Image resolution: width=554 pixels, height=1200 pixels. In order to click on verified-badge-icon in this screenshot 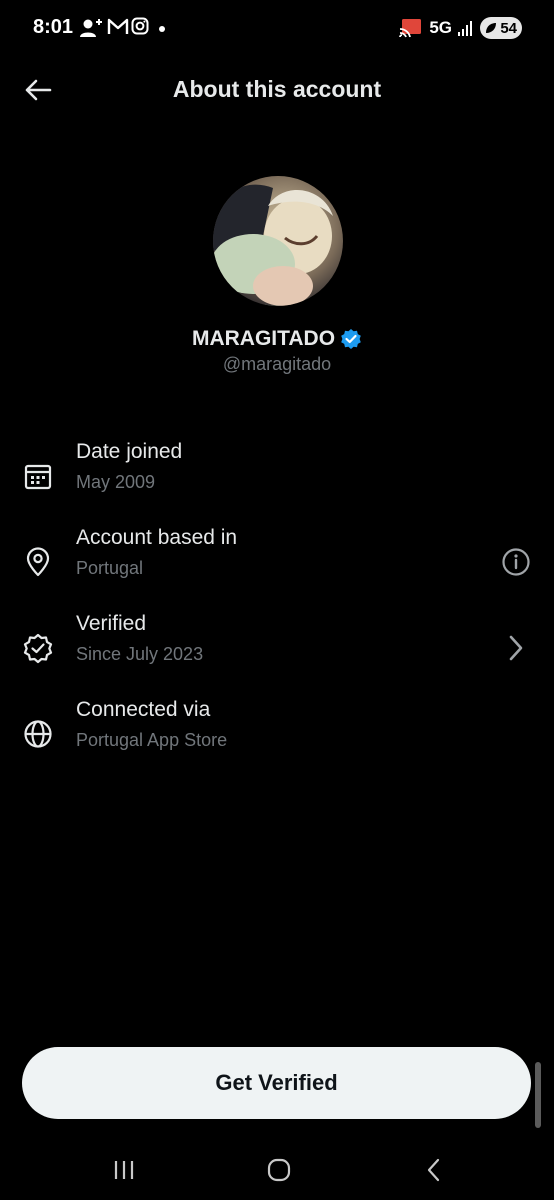, I will do `click(351, 339)`.